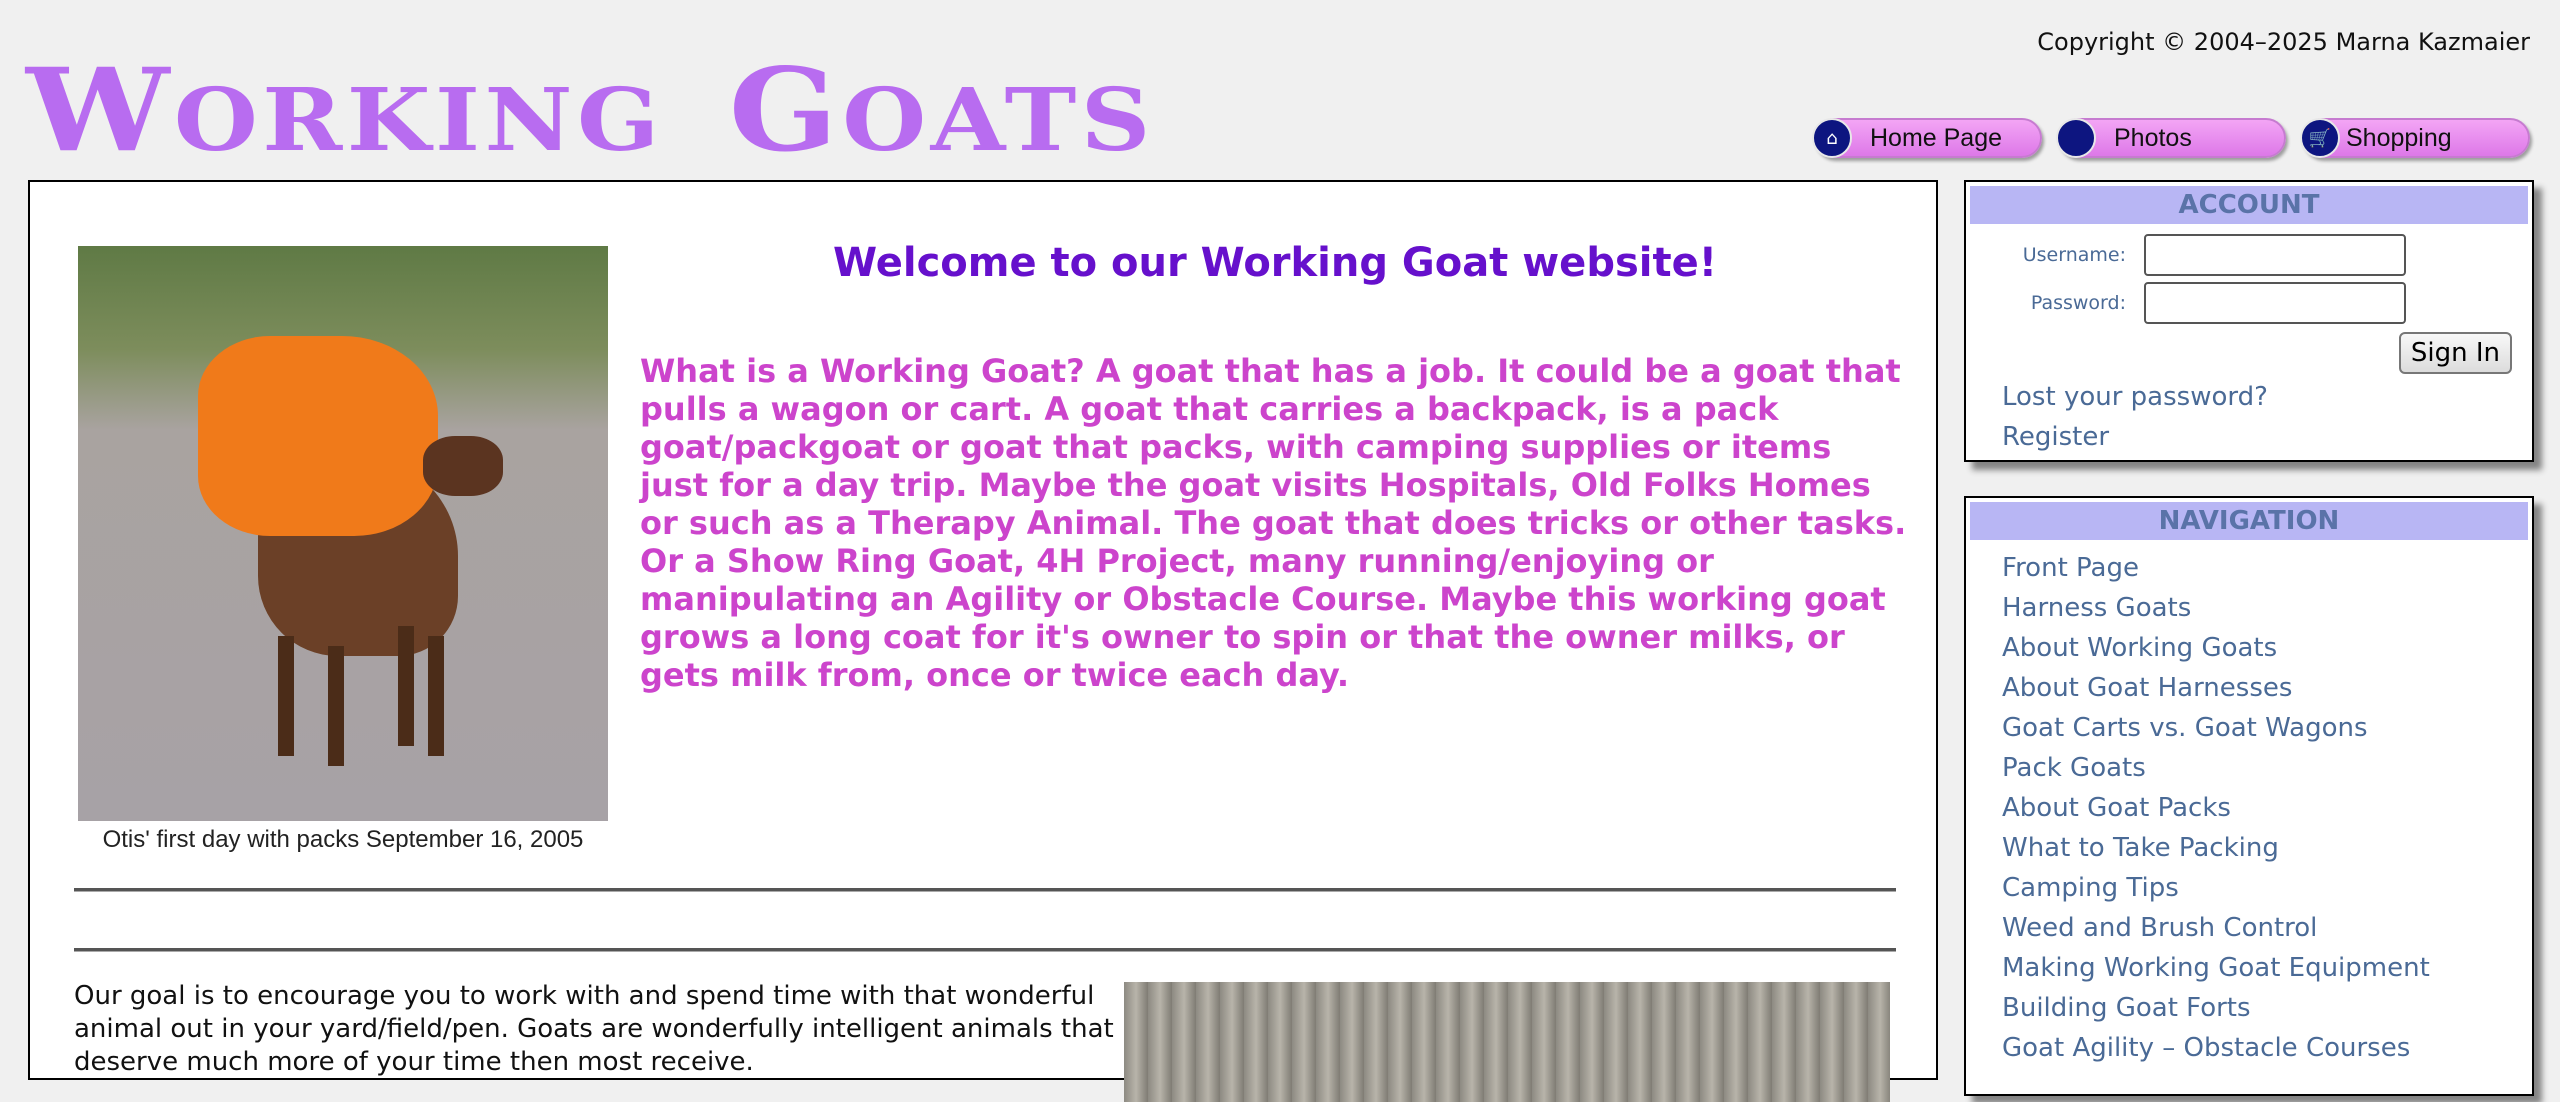 Image resolution: width=2560 pixels, height=1102 pixels. I want to click on logo-w: W, so click(100, 110).